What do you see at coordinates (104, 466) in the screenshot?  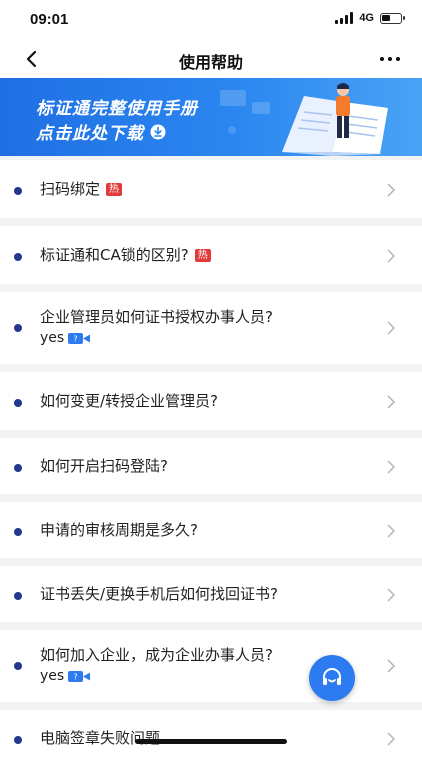 I see `help-item-title: 如何开启扫码登陆?` at bounding box center [104, 466].